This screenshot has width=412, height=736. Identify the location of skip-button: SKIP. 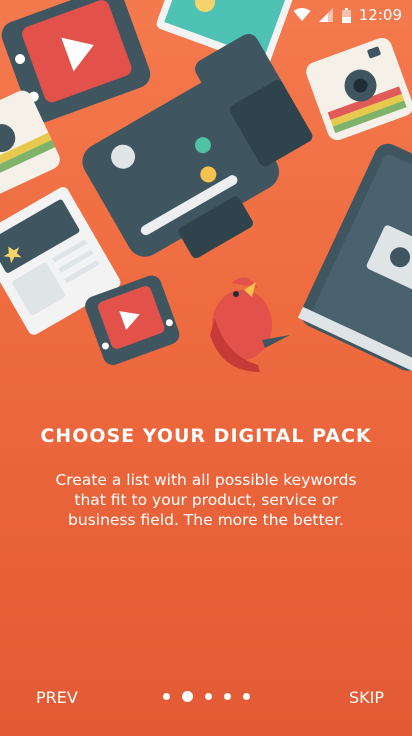
(366, 697).